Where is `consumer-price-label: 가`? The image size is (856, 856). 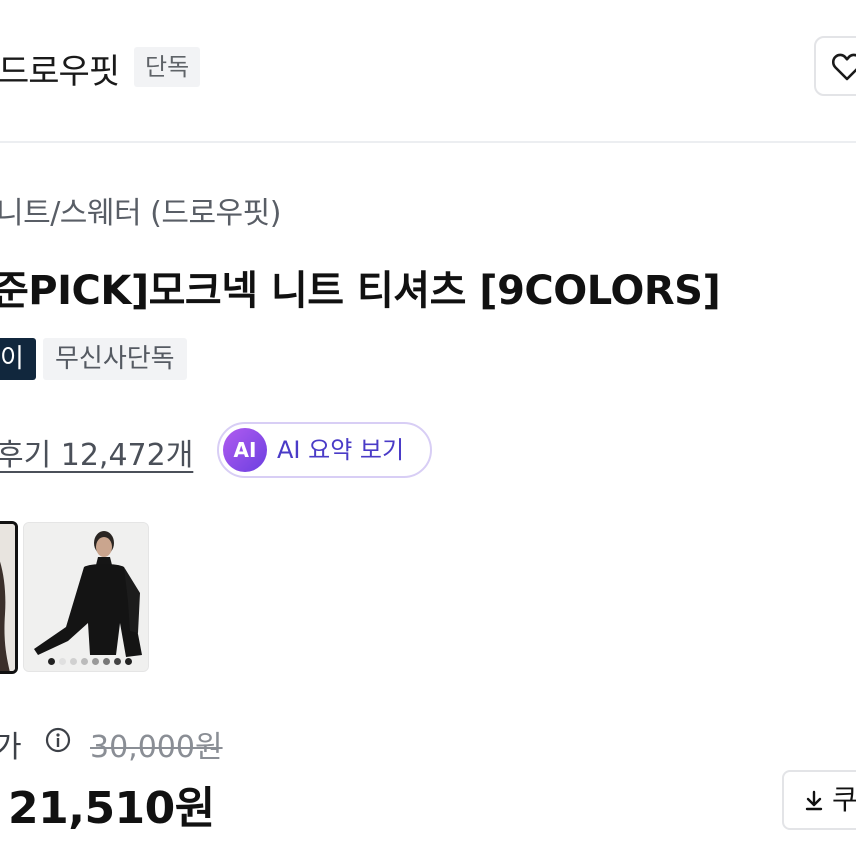
consumer-price-label: 가 is located at coordinates (11, 747).